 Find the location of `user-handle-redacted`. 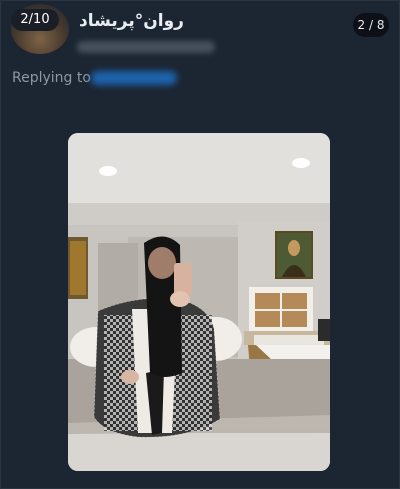

user-handle-redacted is located at coordinates (146, 47).